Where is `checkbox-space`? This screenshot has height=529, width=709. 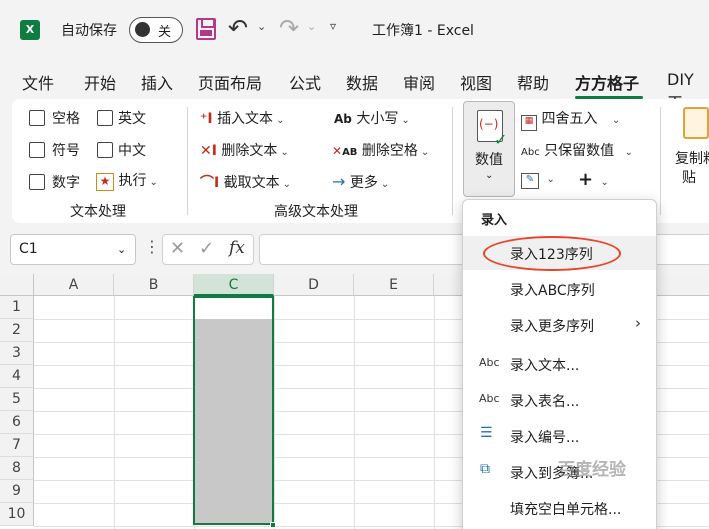
checkbox-space is located at coordinates (37, 118).